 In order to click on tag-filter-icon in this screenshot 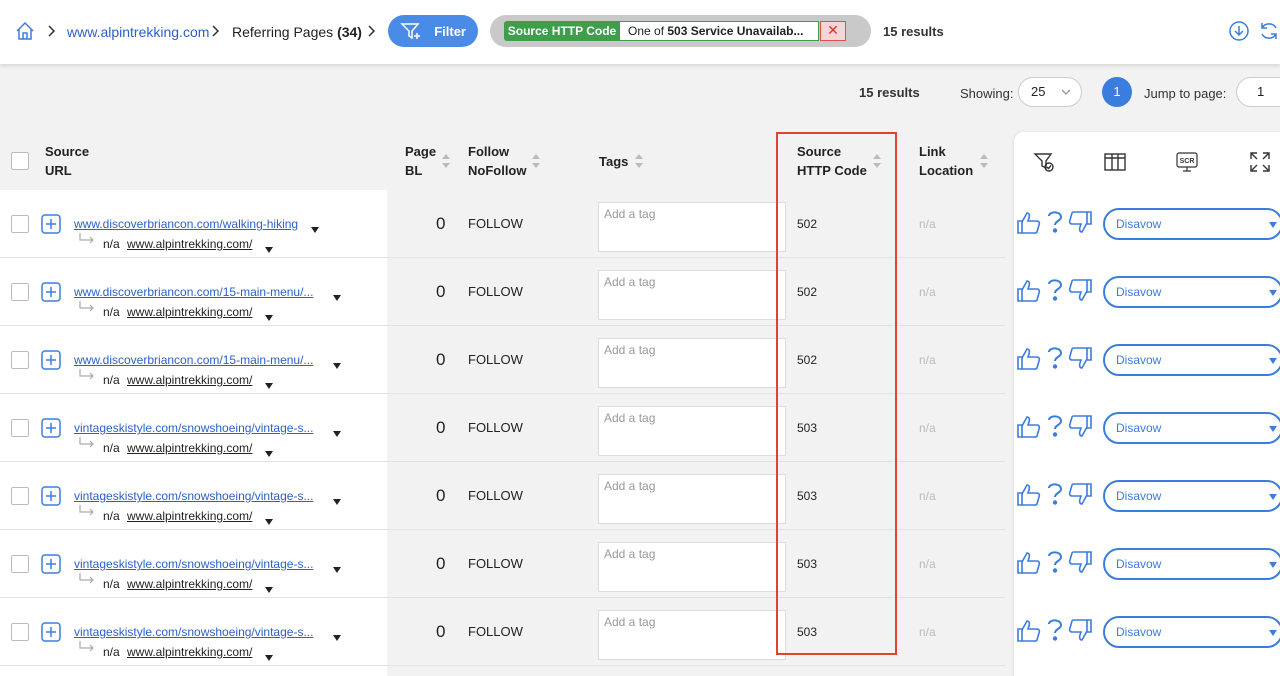, I will do `click(1044, 162)`.